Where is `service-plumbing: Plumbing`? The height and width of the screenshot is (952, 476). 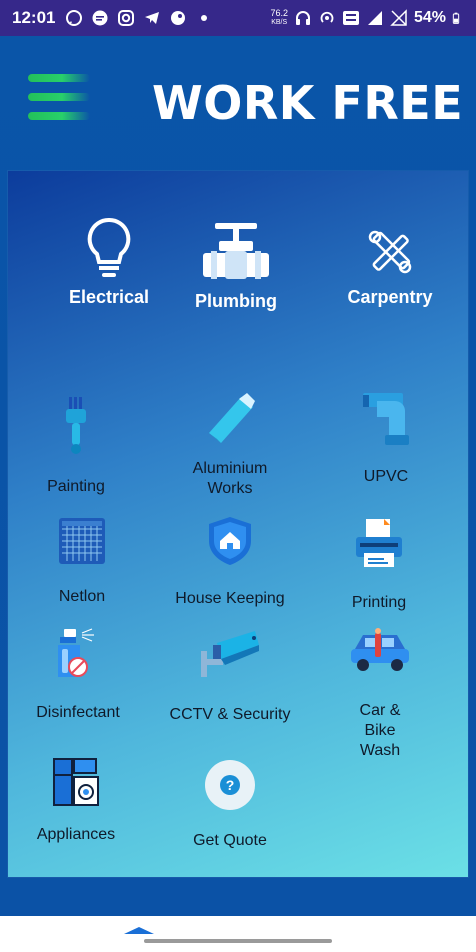 service-plumbing: Plumbing is located at coordinates (236, 271).